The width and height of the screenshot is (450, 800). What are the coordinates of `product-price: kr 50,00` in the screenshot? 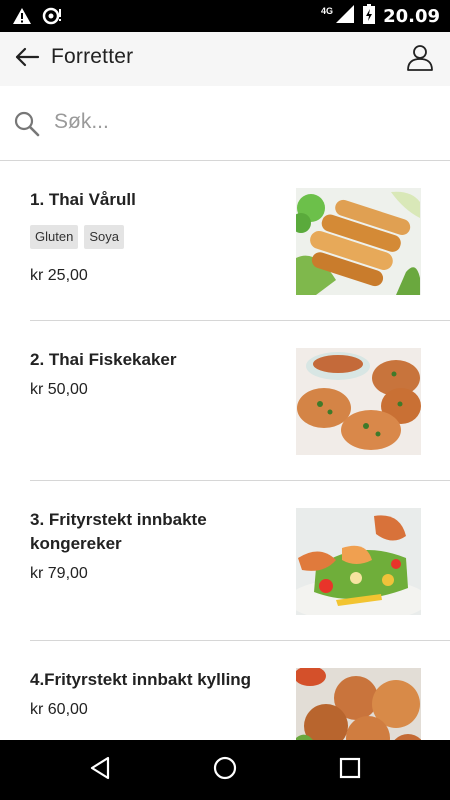 It's located at (59, 389).